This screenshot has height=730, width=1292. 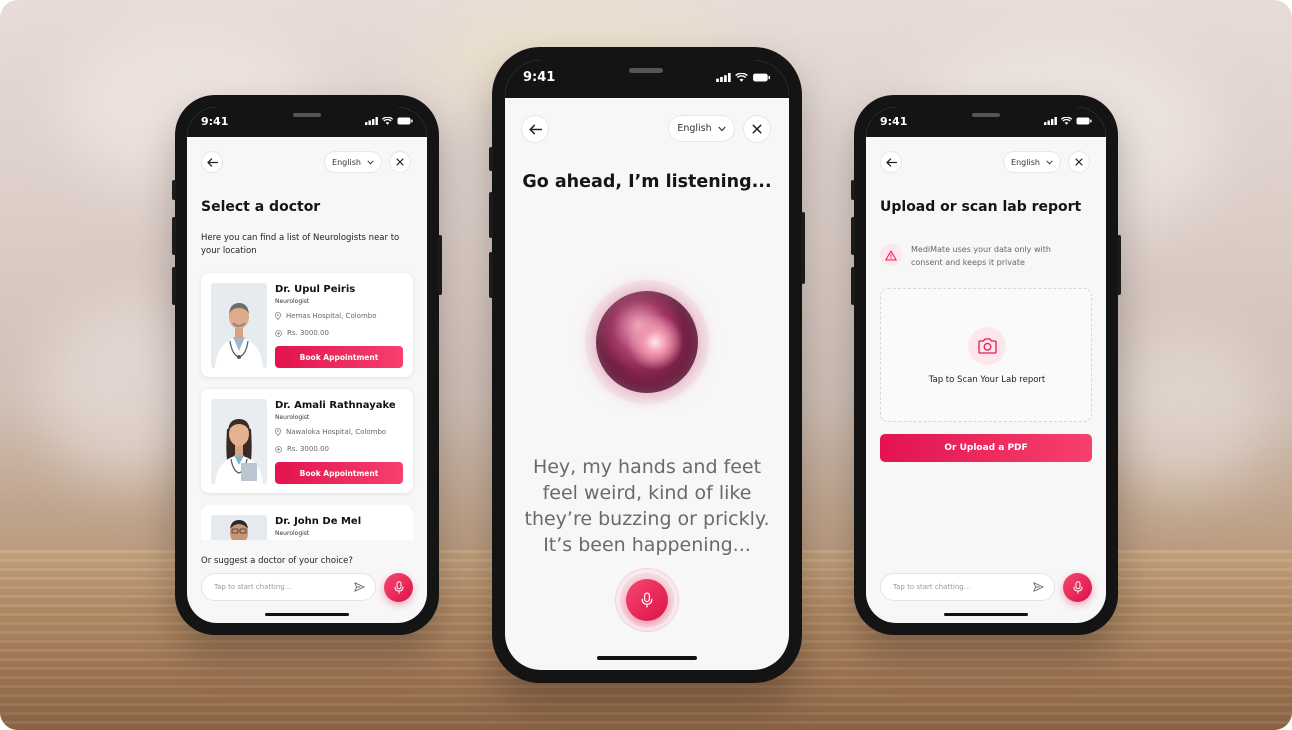 I want to click on privacy-line: consent and keeps it private, so click(x=968, y=262).